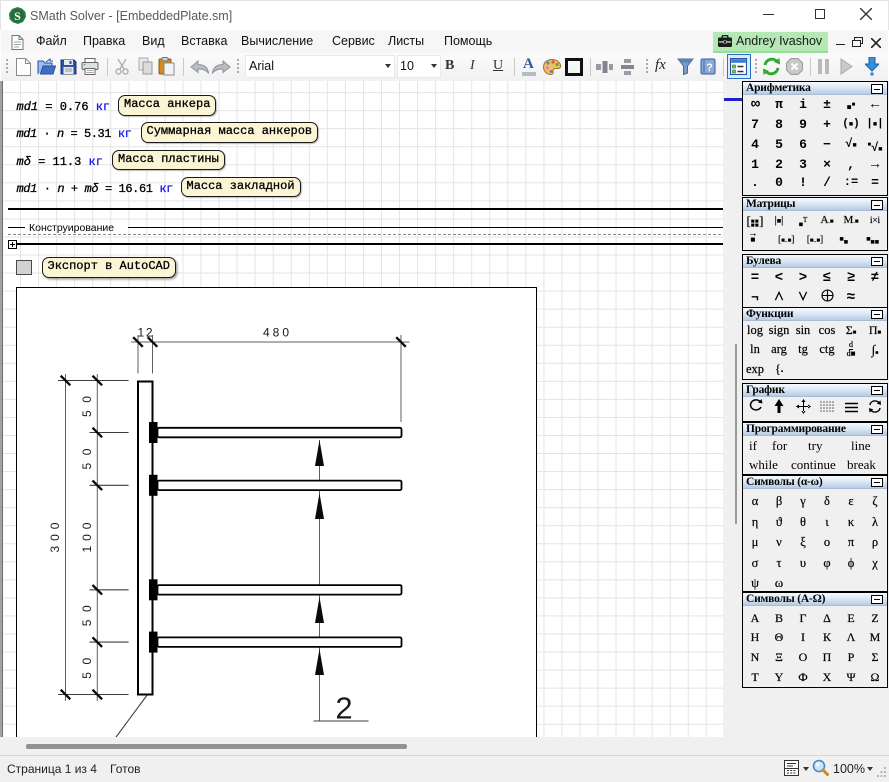  I want to click on svg-text: 2, so click(343, 707).